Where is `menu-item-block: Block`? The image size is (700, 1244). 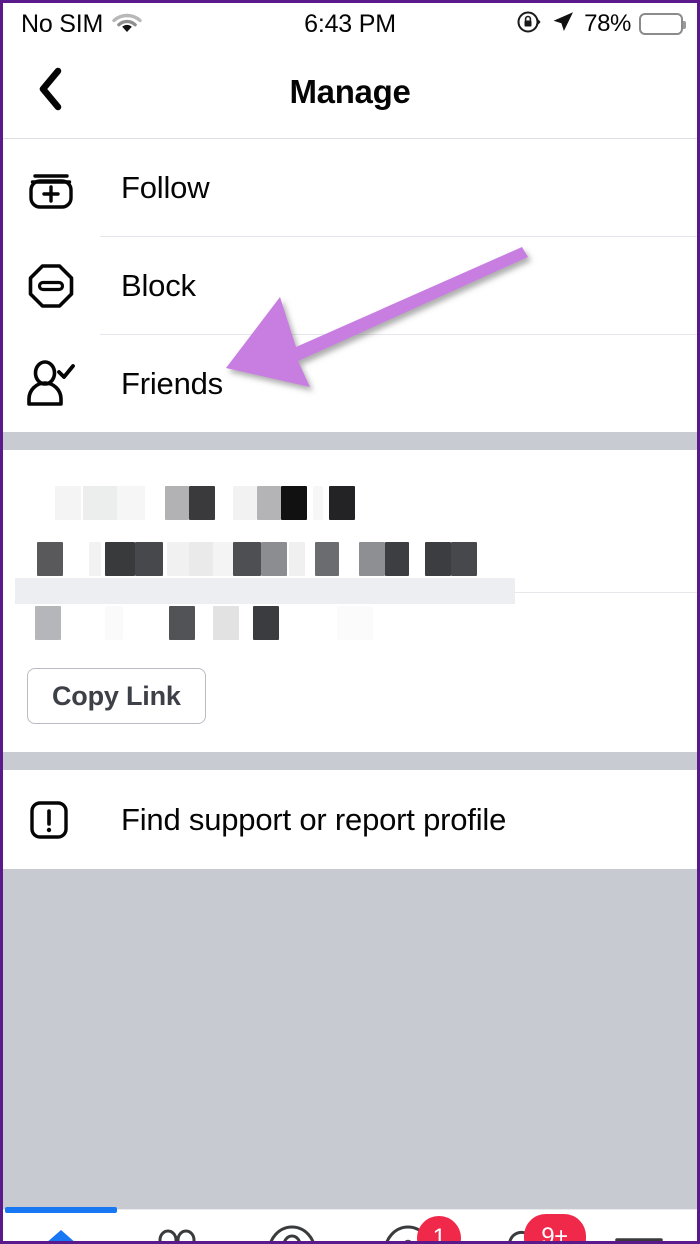
menu-item-block: Block is located at coordinates (350, 285).